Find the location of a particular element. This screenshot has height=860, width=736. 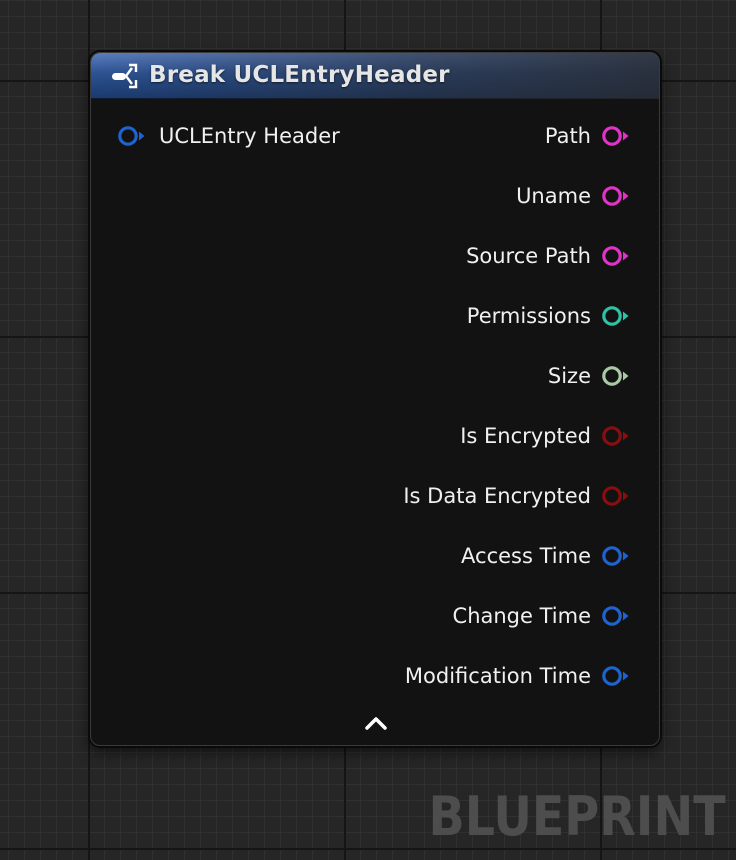

output-pin-label: Is Encrypted is located at coordinates (525, 436).